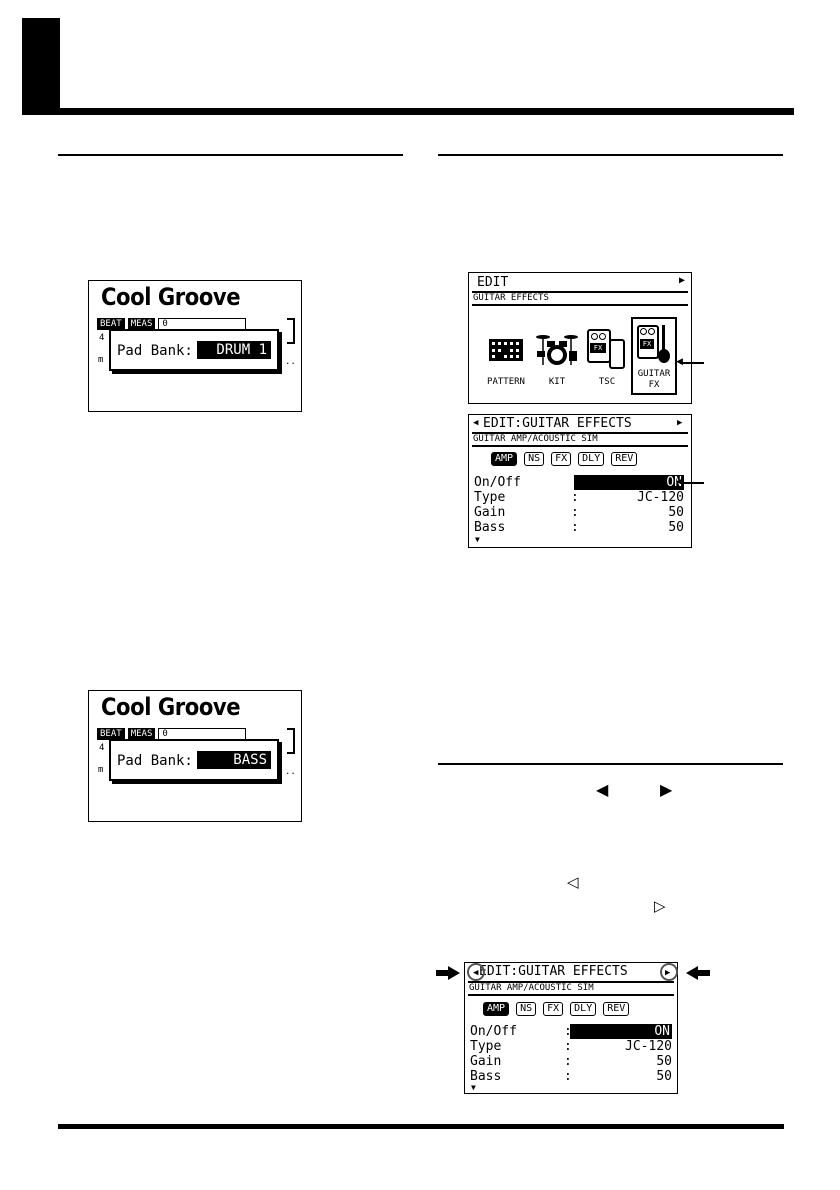 The image size is (840, 1190). Describe the element at coordinates (654, 385) in the screenshot. I see `guitar-fx-label-2: FX` at that location.